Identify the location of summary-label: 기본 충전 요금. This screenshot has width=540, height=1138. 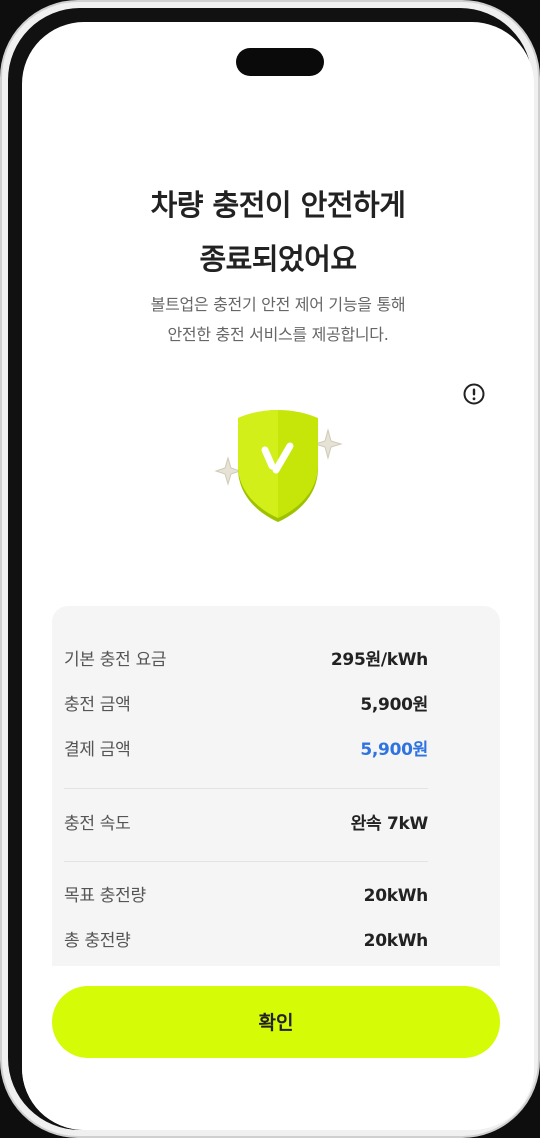
(115, 660).